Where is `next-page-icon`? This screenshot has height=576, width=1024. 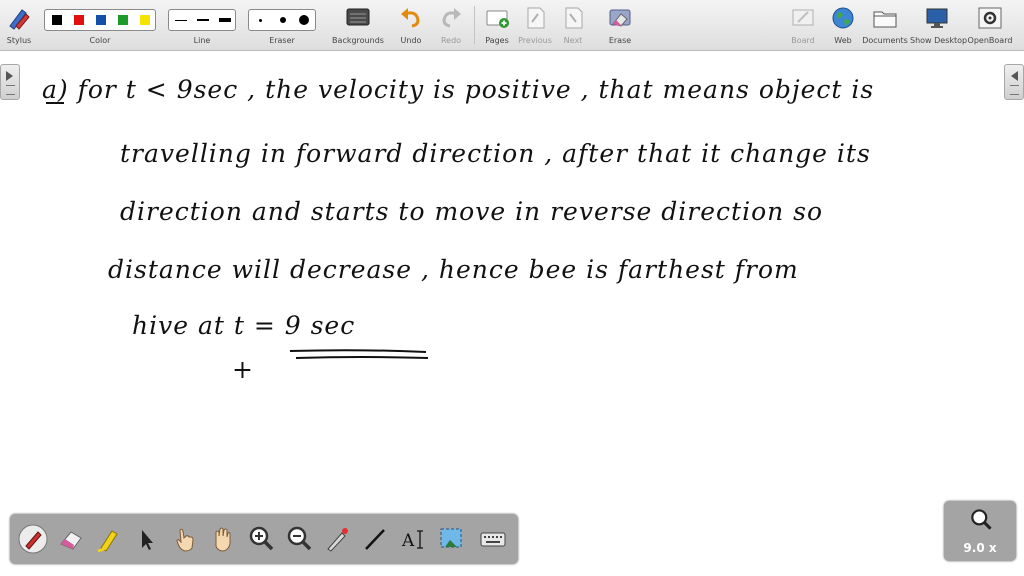
next-page-icon is located at coordinates (574, 18).